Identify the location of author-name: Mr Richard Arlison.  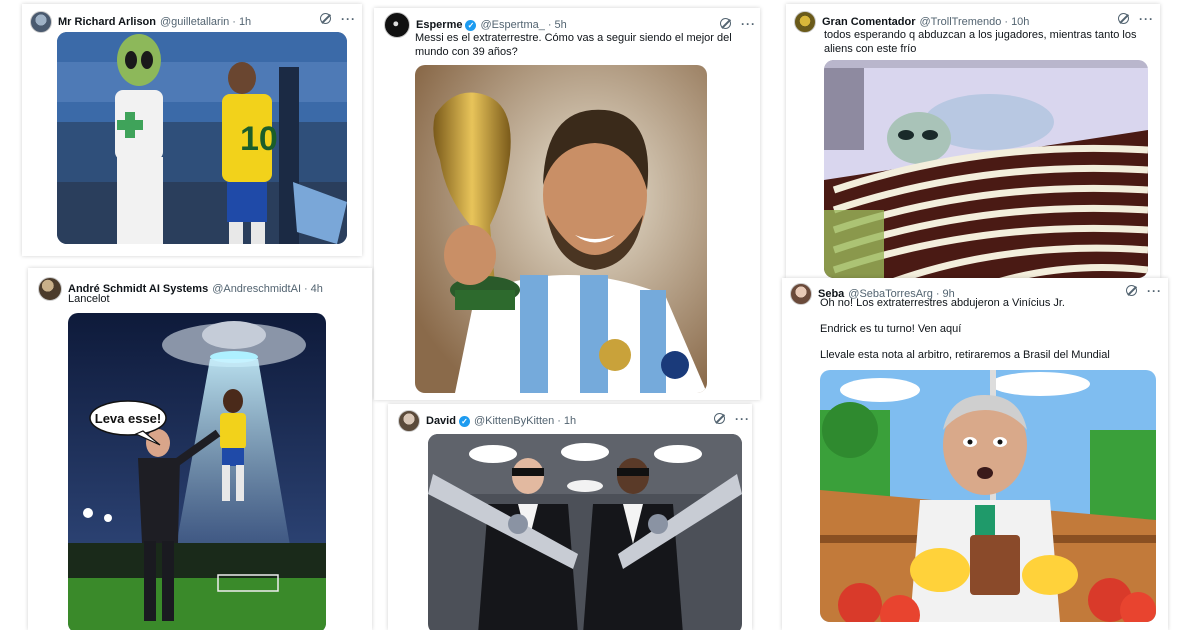
(107, 22).